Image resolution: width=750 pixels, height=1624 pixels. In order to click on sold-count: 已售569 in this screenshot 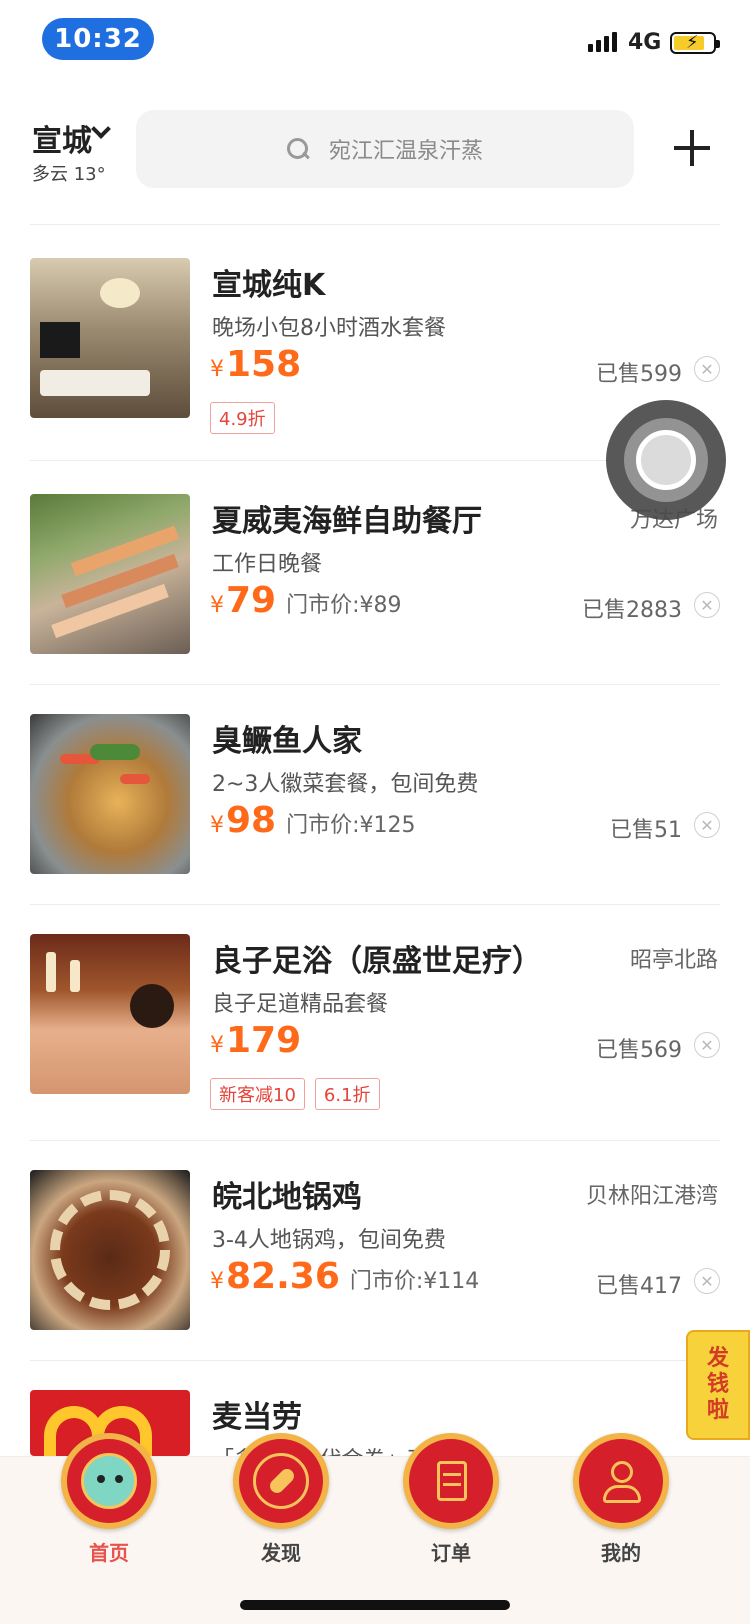, I will do `click(639, 1050)`.